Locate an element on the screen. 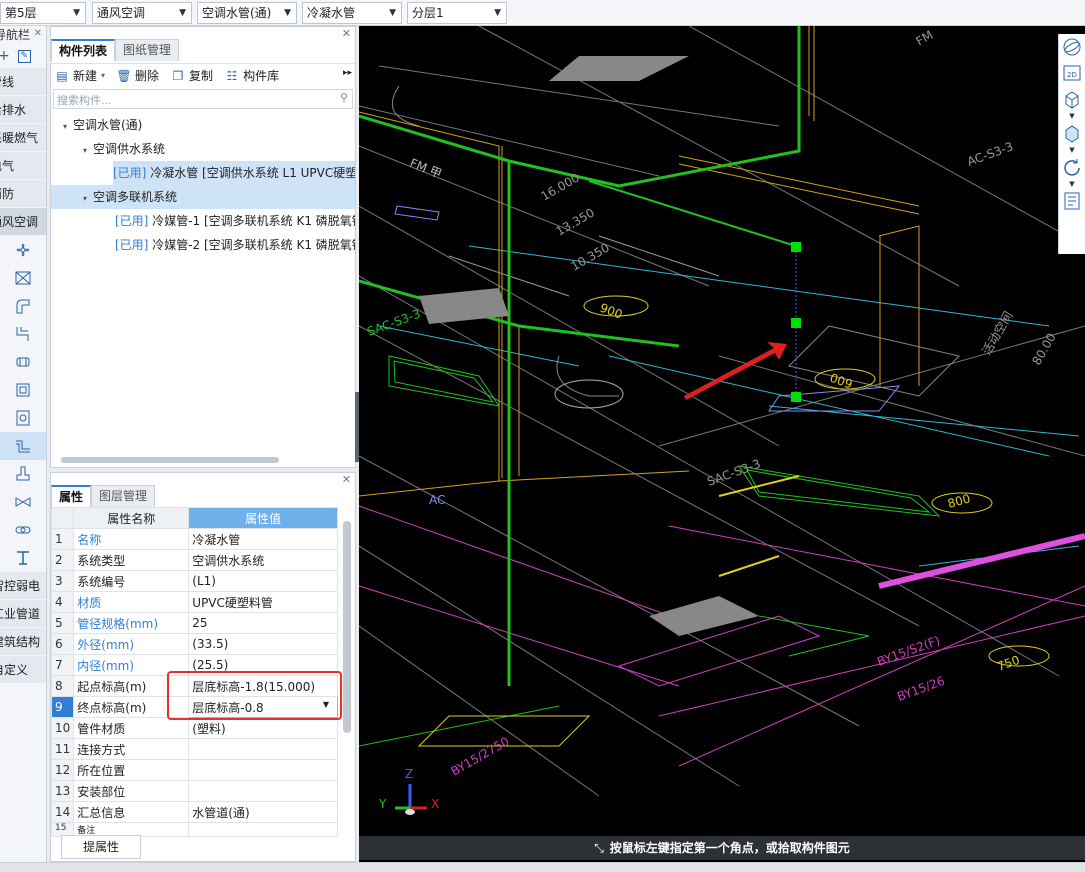 Image resolution: width=1085 pixels, height=872 pixels. discipline-select: 通风空调 ▼ is located at coordinates (142, 13).